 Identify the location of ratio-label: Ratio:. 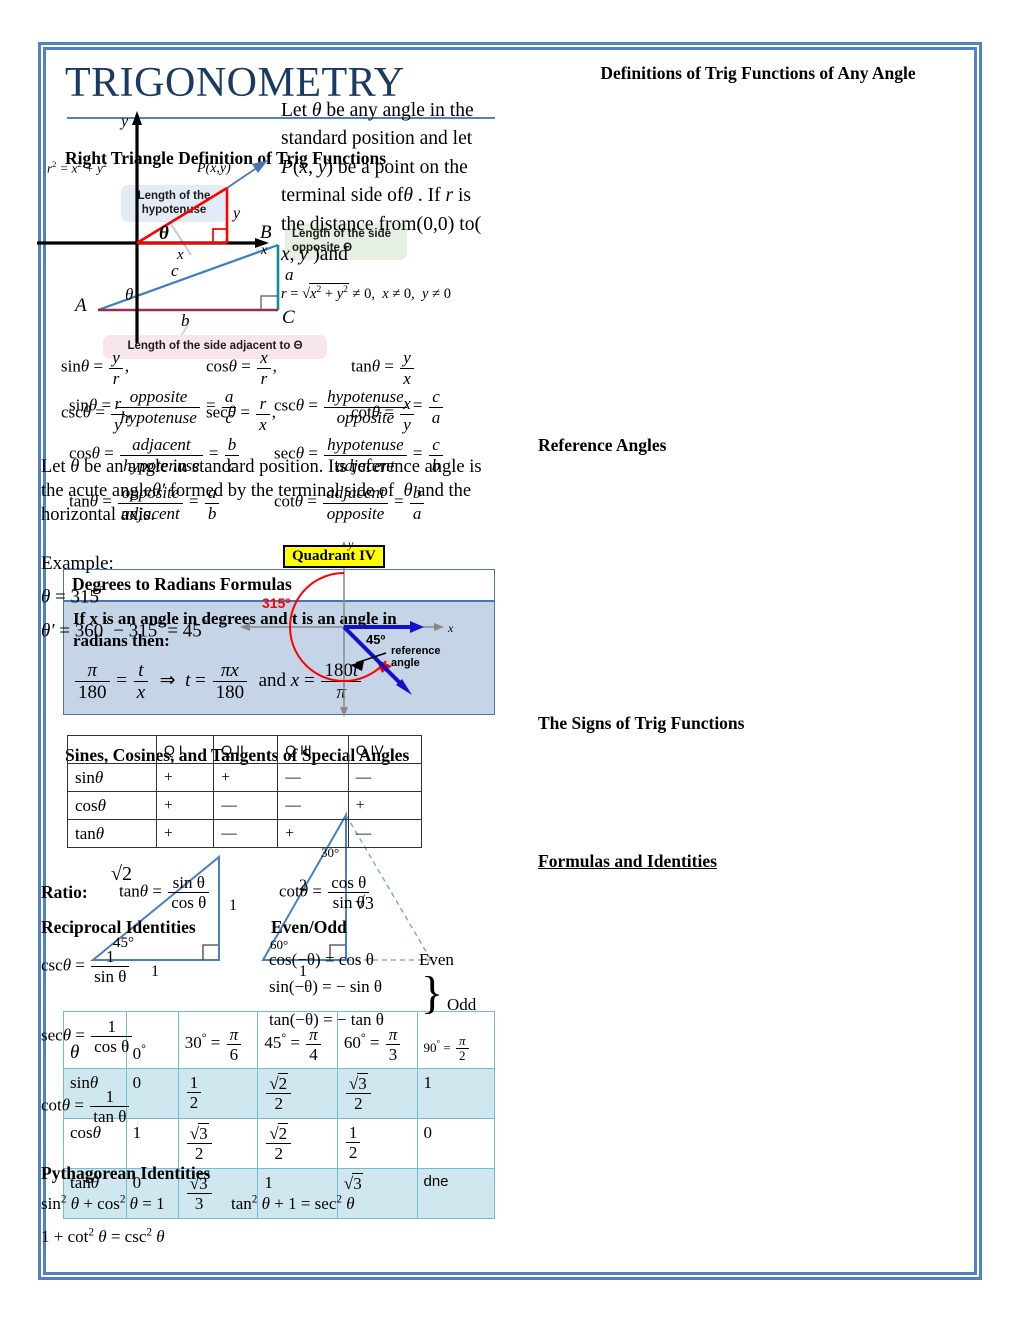
(64, 892).